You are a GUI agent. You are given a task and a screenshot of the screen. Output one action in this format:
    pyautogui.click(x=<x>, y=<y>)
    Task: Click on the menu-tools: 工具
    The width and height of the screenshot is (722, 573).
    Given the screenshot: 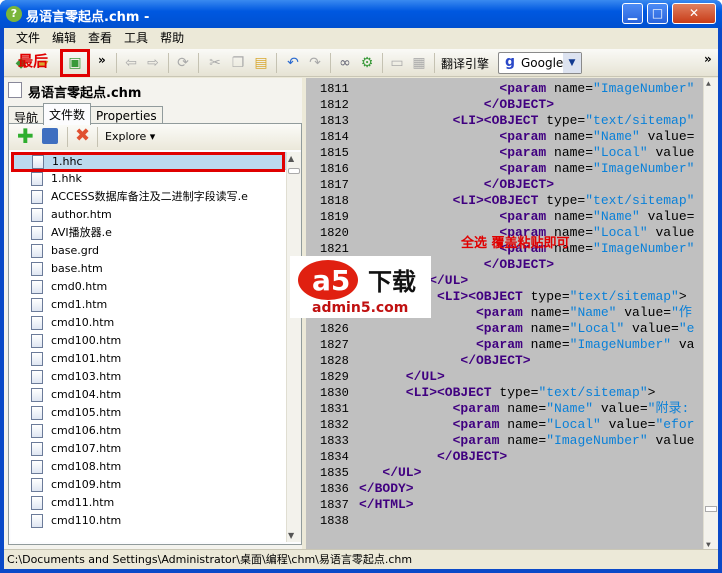 What is the action you would take?
    pyautogui.click(x=136, y=38)
    